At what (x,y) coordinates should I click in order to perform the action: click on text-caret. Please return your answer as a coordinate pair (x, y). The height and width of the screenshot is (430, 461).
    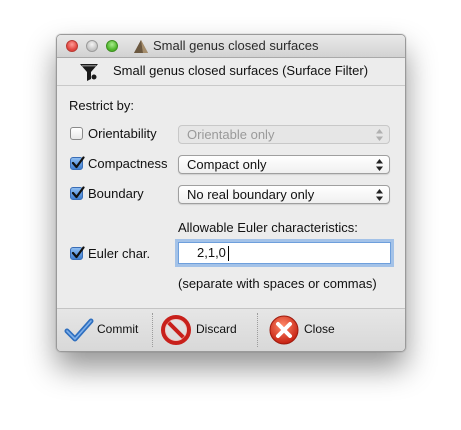
    Looking at the image, I should click on (228, 253).